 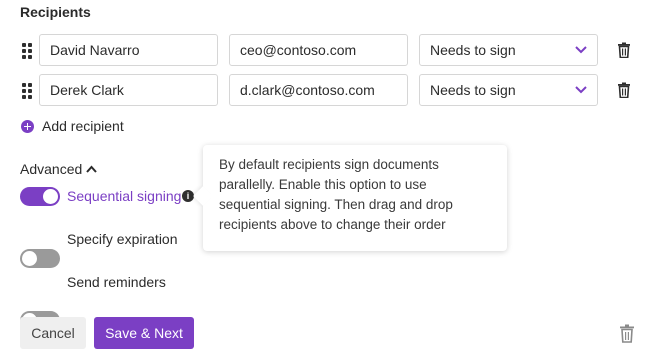 What do you see at coordinates (83, 126) in the screenshot?
I see `add-recipient-label: Add recipient` at bounding box center [83, 126].